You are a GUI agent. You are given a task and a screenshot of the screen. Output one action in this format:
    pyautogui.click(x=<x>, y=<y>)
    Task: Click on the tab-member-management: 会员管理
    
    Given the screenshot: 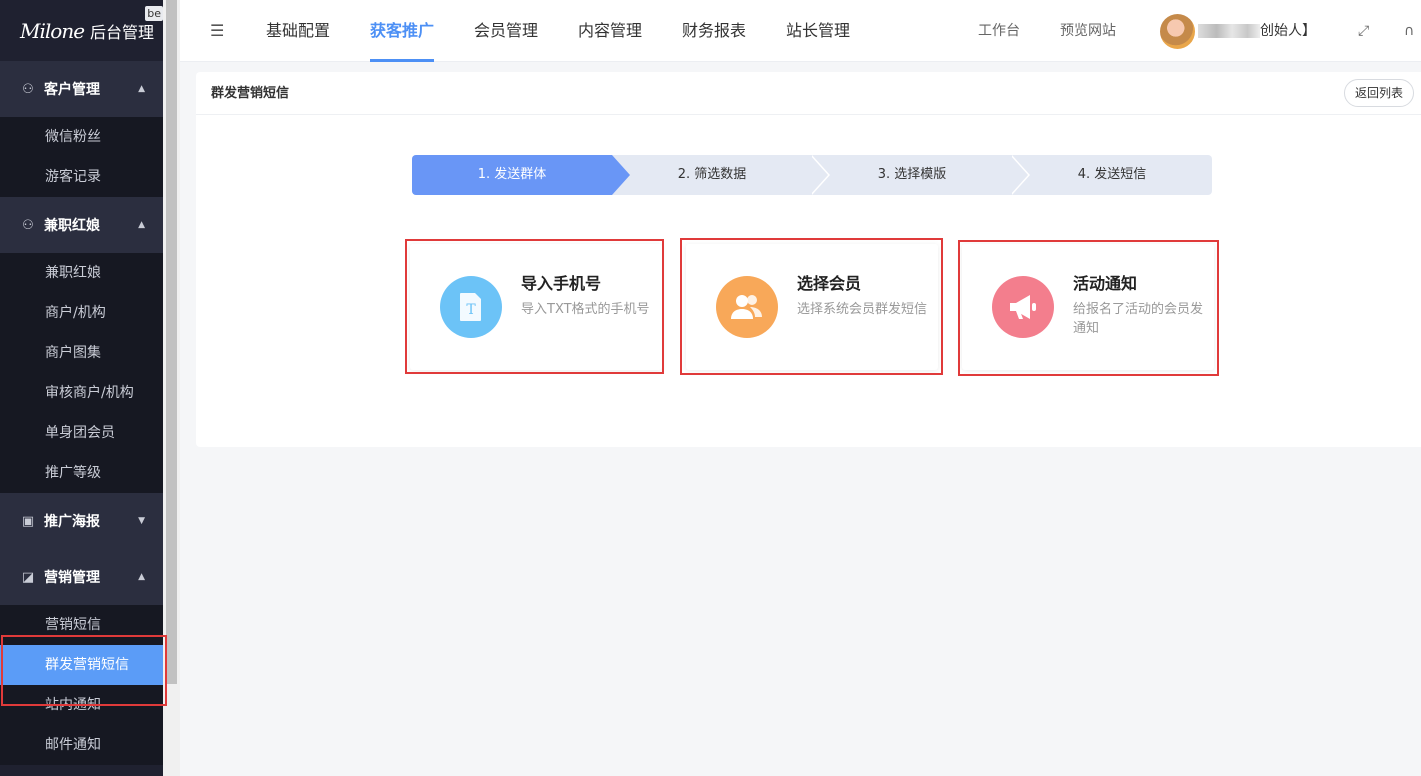 What is the action you would take?
    pyautogui.click(x=506, y=31)
    